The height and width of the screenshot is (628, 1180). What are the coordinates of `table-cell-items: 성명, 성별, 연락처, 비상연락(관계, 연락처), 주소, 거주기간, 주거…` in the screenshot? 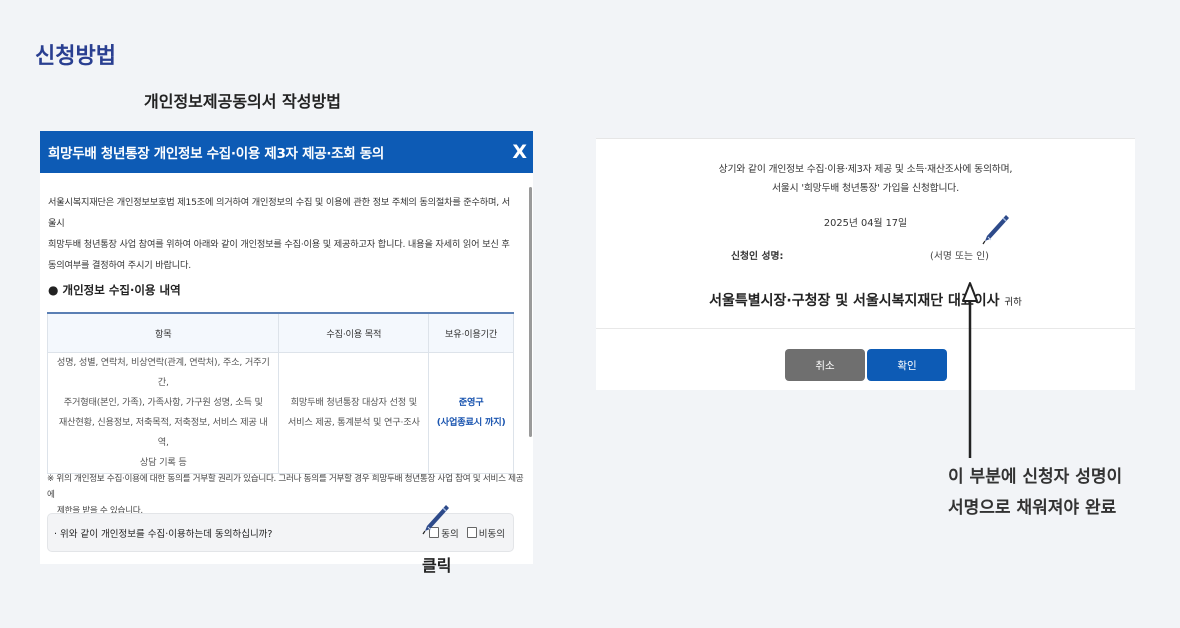 It's located at (163, 412).